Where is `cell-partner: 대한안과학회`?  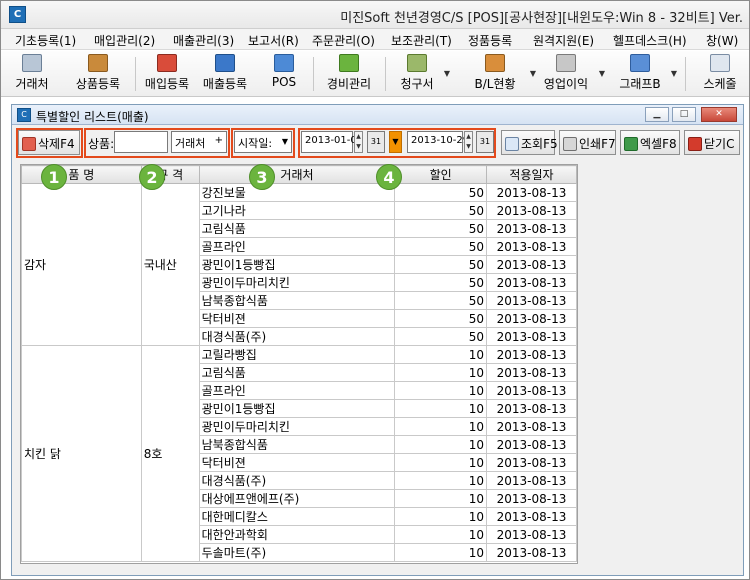 cell-partner: 대한안과학회 is located at coordinates (297, 534).